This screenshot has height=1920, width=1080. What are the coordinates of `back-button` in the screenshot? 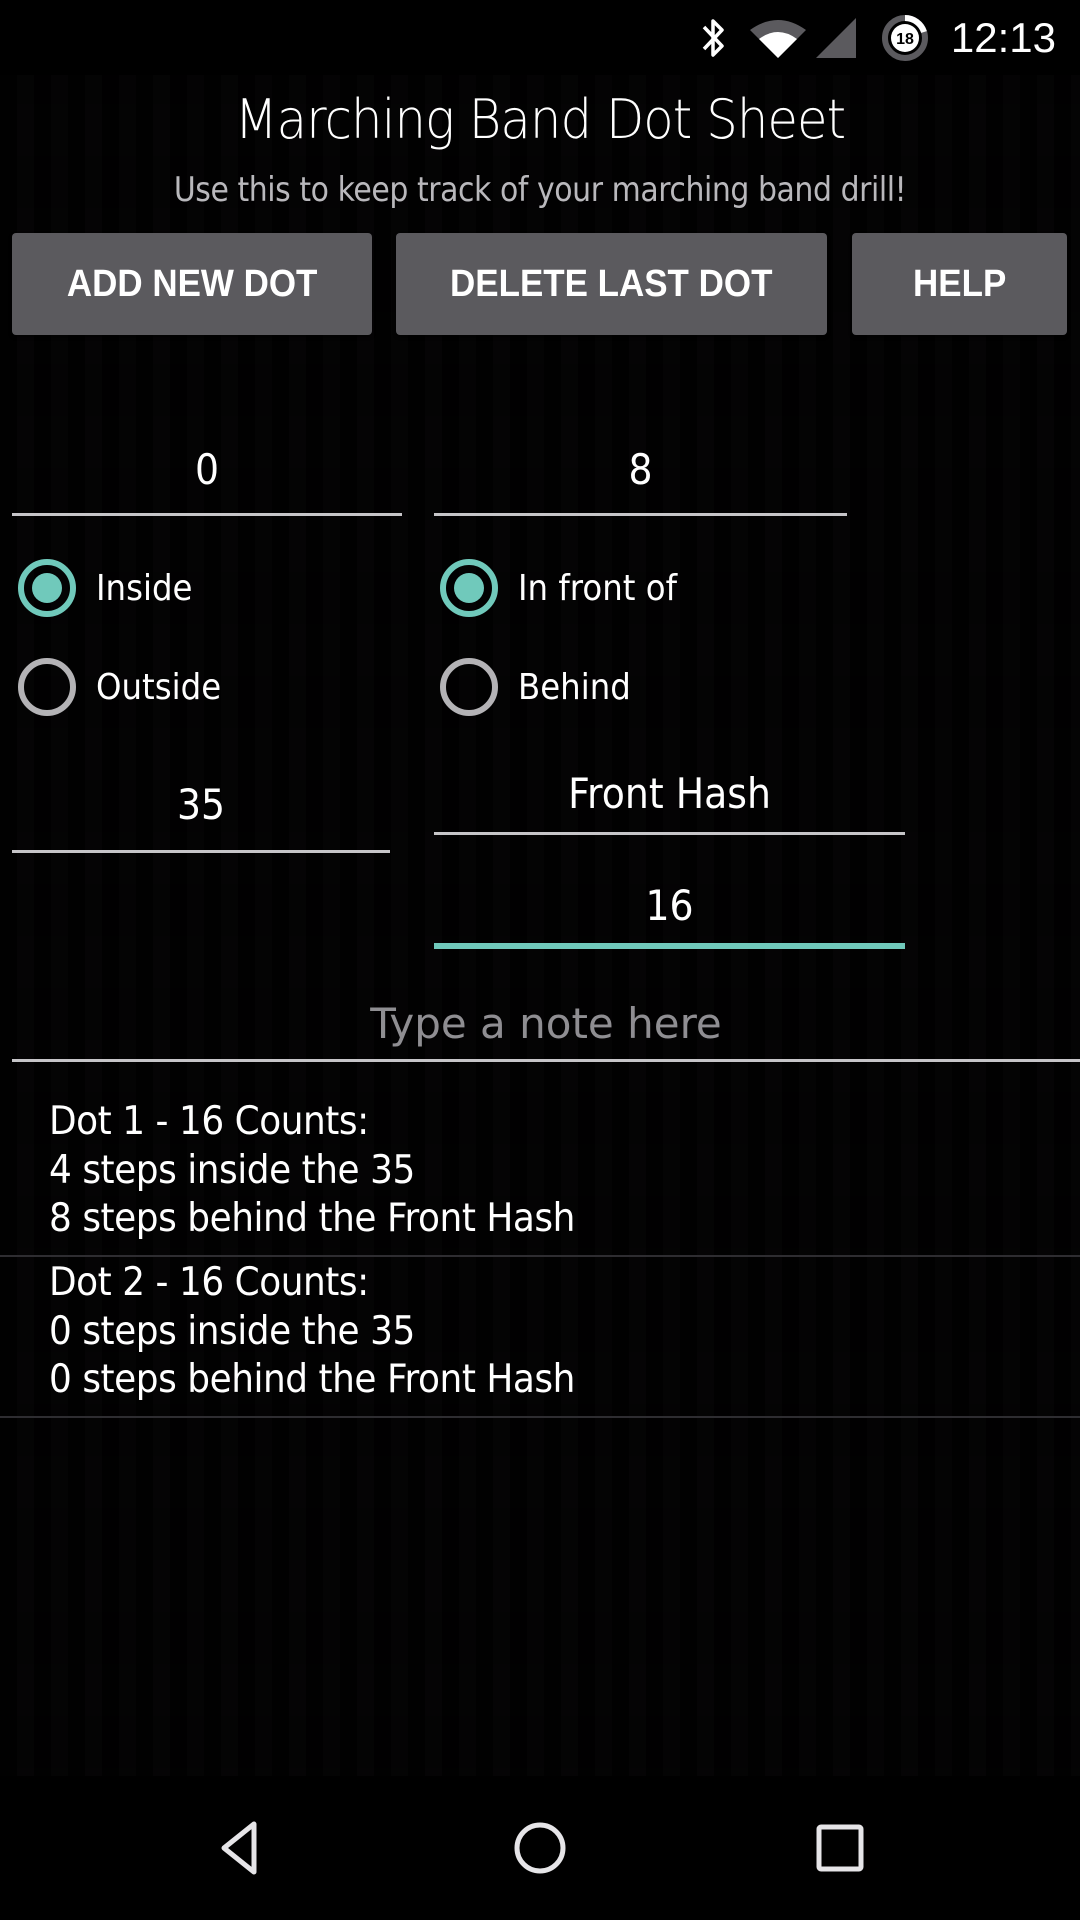 It's located at (240, 1848).